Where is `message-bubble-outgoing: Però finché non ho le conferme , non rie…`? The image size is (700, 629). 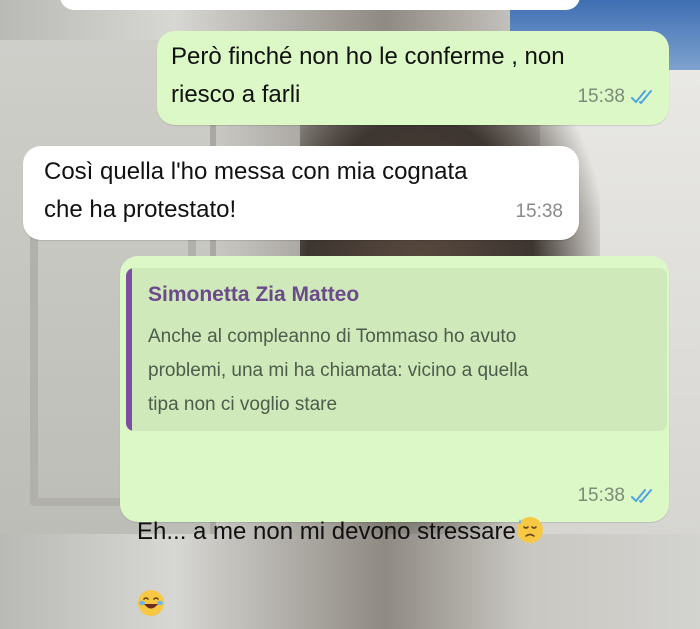 message-bubble-outgoing: Però finché non ho le conferme , non rie… is located at coordinates (413, 78).